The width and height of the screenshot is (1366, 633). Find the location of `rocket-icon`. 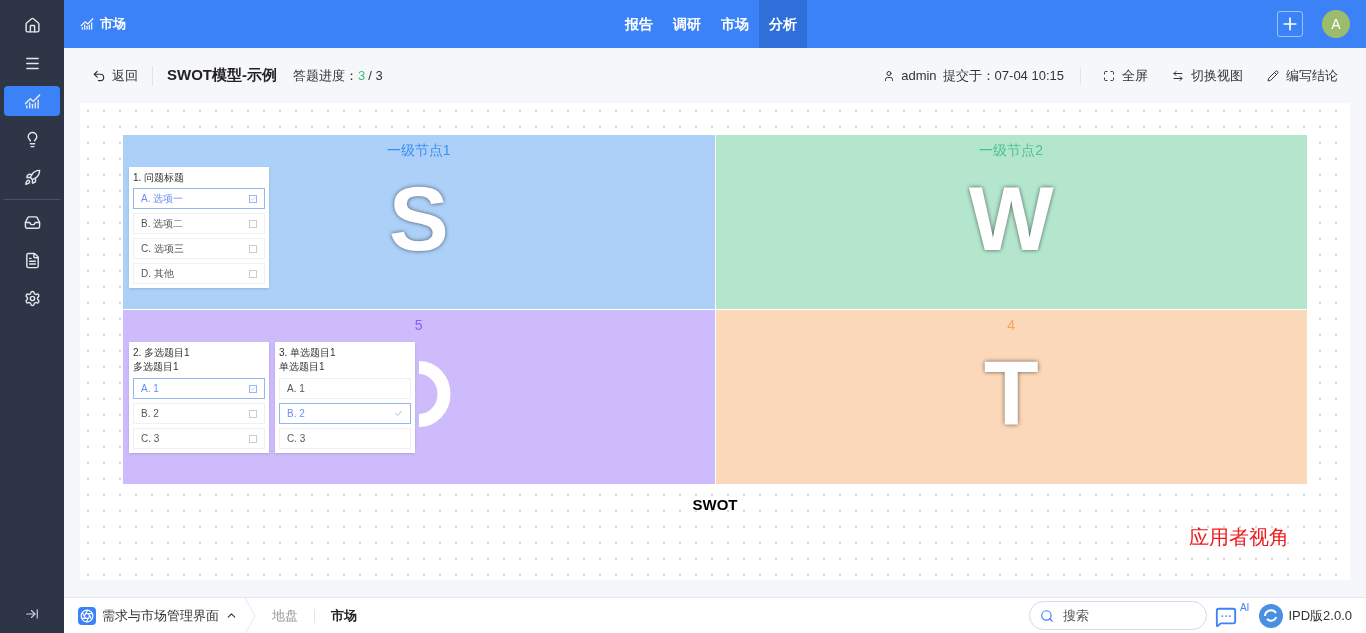

rocket-icon is located at coordinates (32, 177).